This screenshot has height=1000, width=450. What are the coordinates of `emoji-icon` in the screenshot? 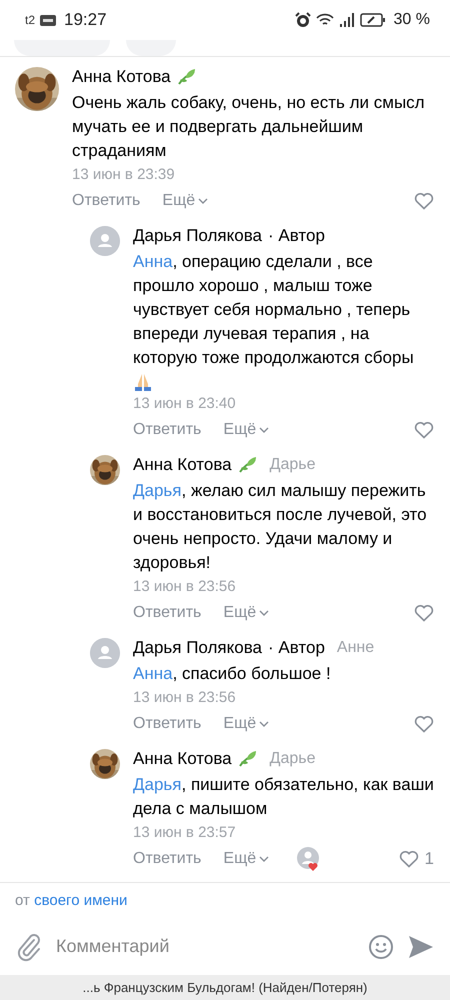 It's located at (381, 947).